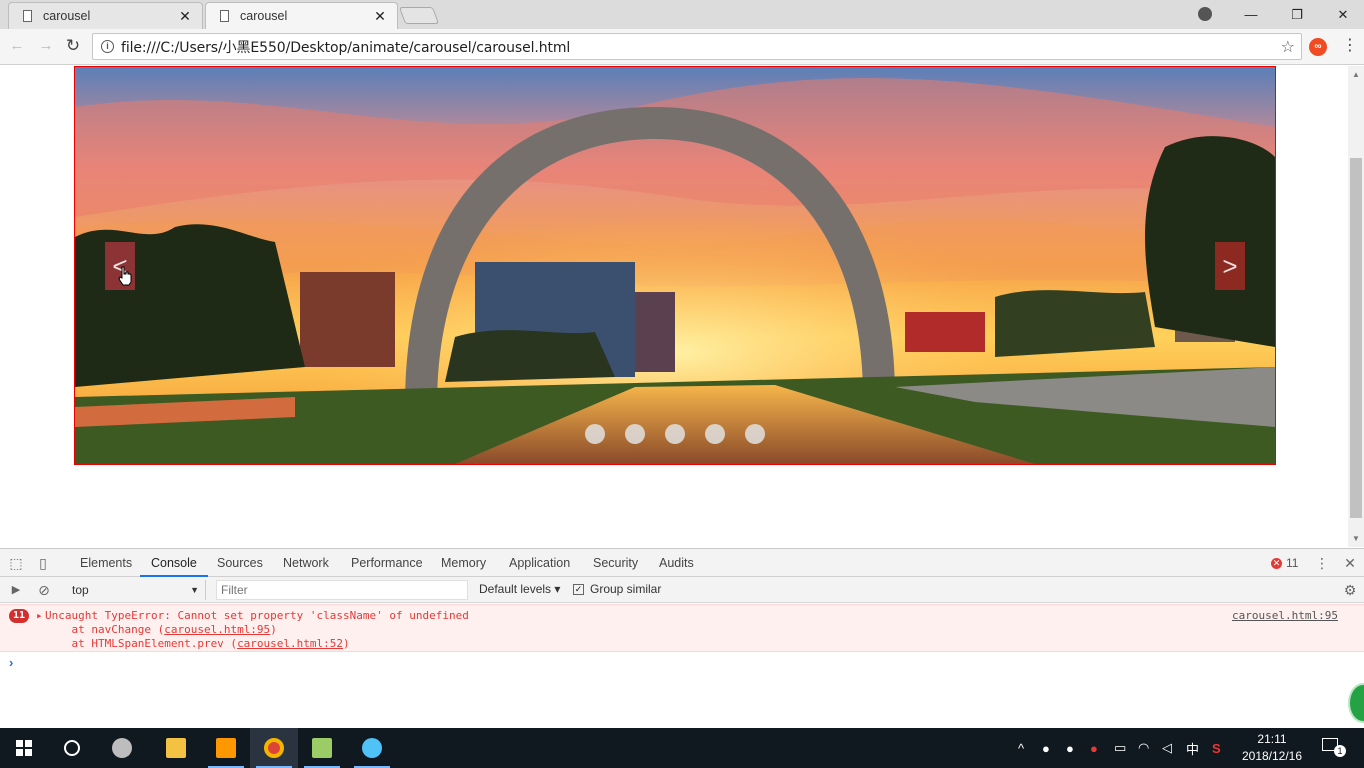 This screenshot has height=768, width=1364. What do you see at coordinates (1251, 14) in the screenshot?
I see `minimize-icon: —` at bounding box center [1251, 14].